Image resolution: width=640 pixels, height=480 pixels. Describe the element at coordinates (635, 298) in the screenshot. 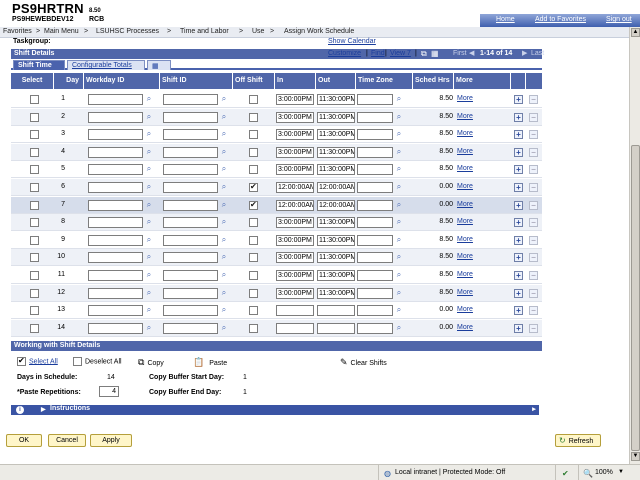

I see `scroll-thumb` at that location.